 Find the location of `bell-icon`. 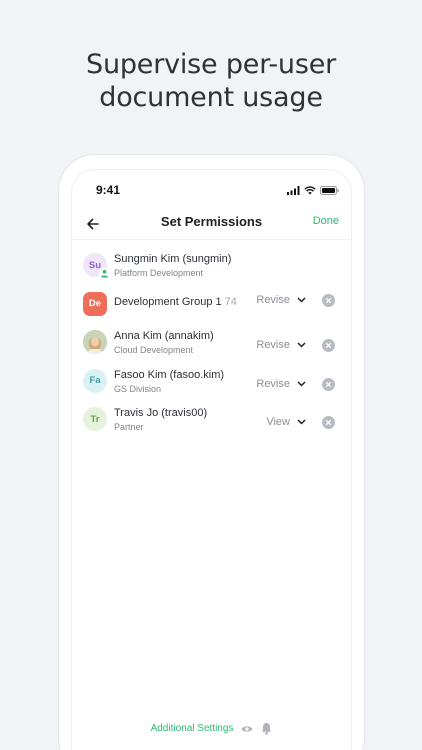

bell-icon is located at coordinates (266, 728).